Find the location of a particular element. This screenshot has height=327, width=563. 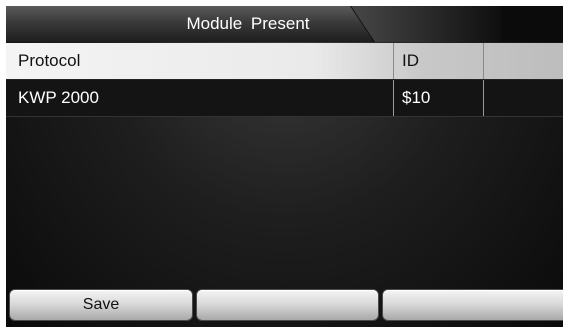

table-row: KWP 2000 $10 is located at coordinates (284, 98).